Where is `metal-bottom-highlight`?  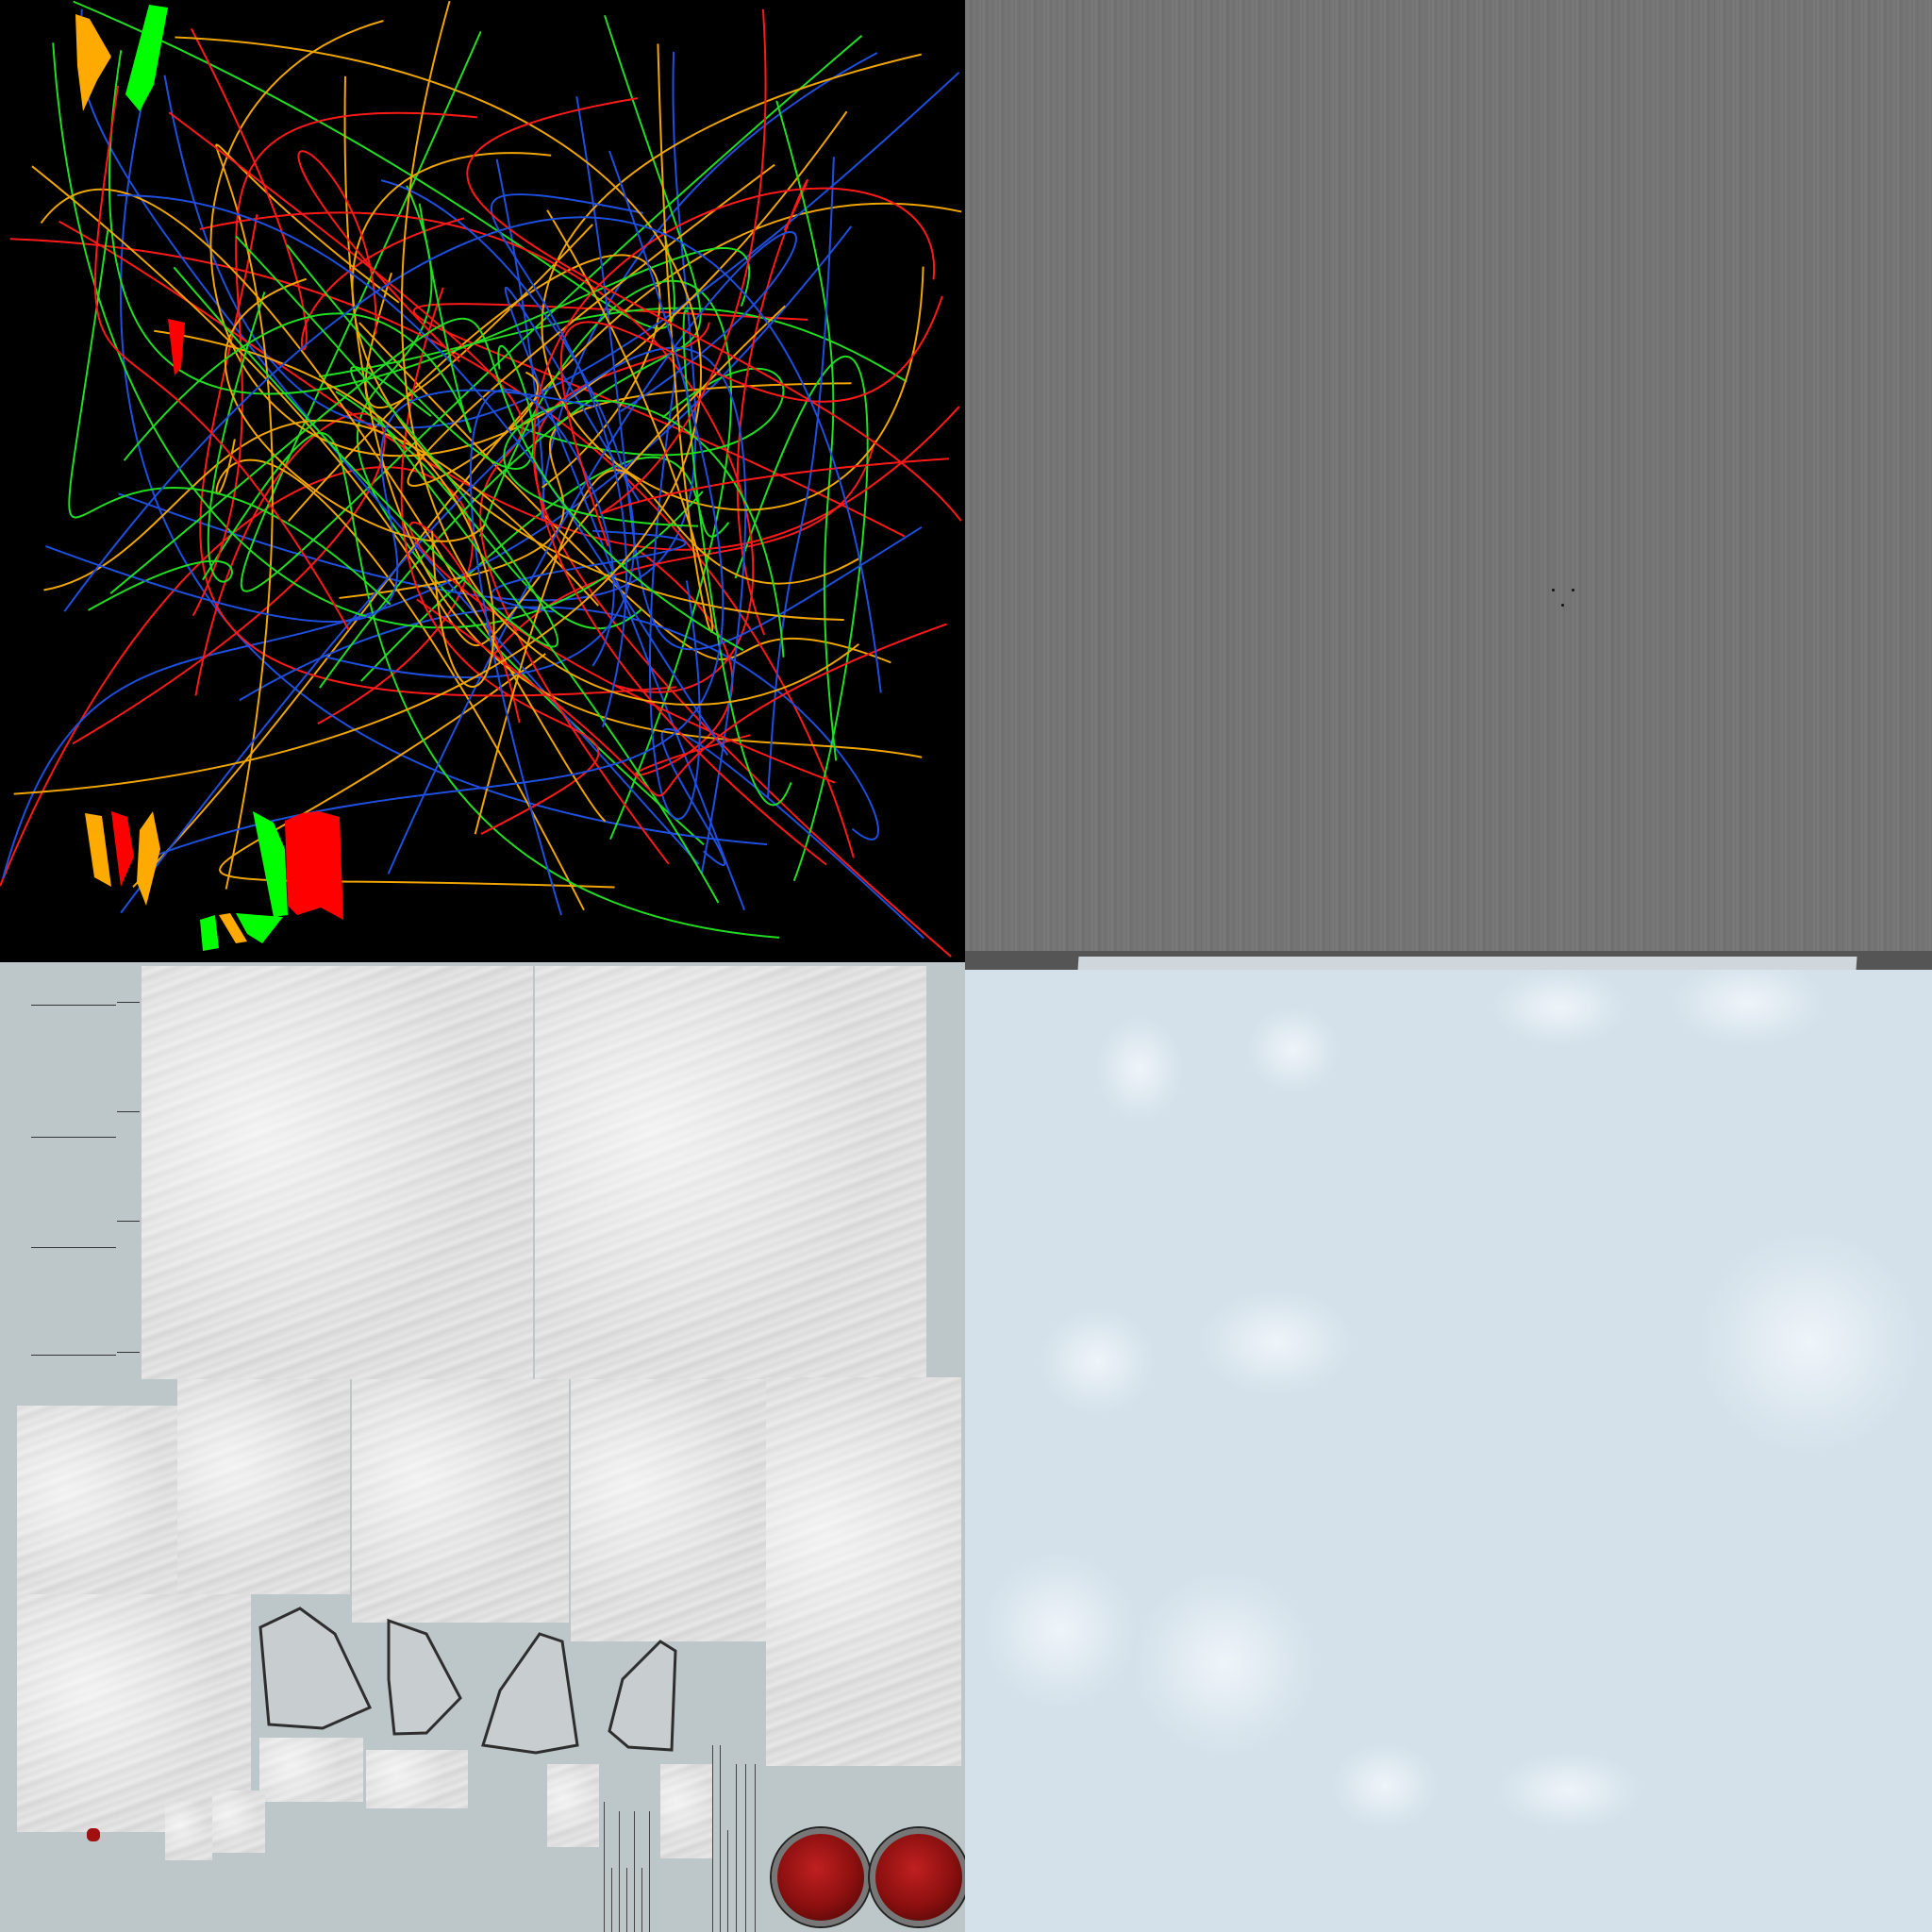 metal-bottom-highlight is located at coordinates (1467, 964).